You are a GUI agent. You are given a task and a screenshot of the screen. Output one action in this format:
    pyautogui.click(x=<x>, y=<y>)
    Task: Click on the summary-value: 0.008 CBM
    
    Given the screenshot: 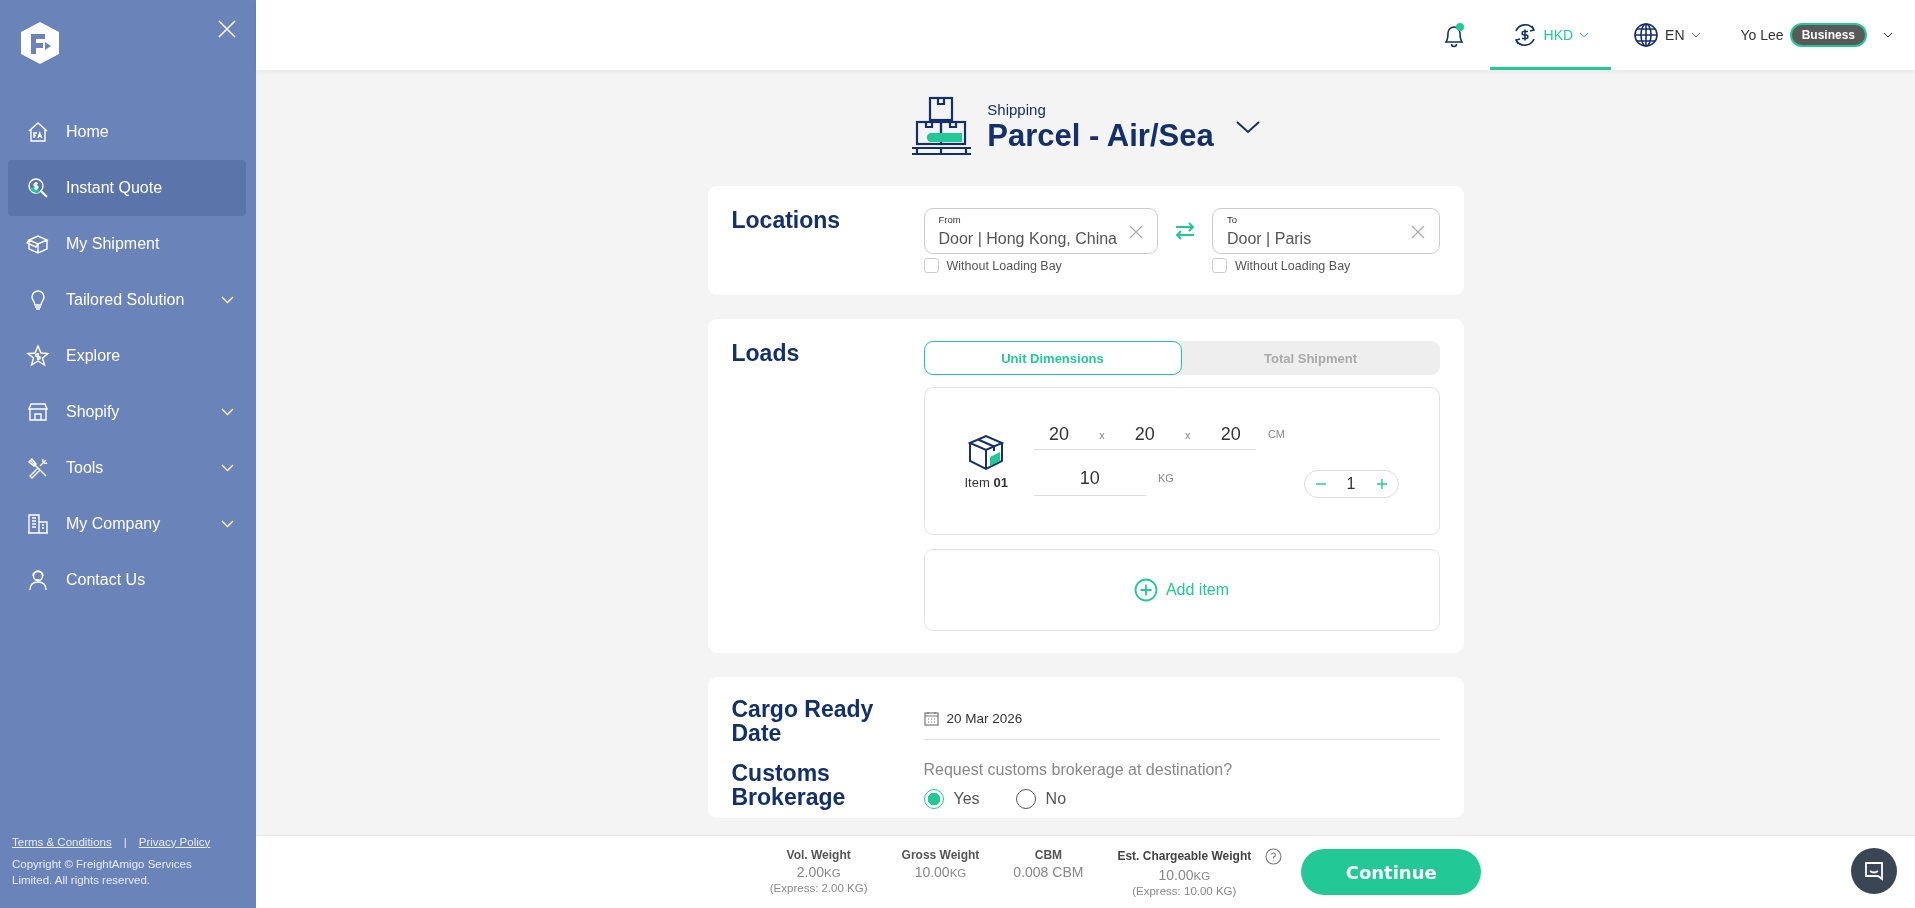 What is the action you would take?
    pyautogui.click(x=1048, y=871)
    